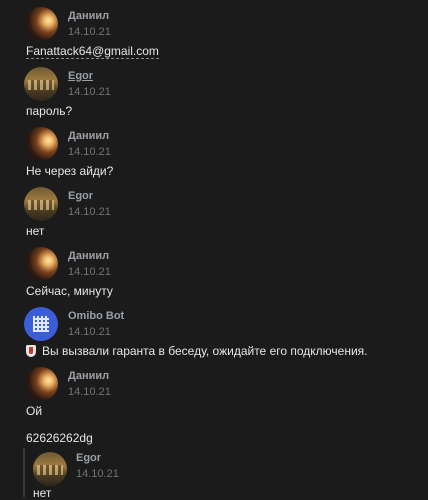 The height and width of the screenshot is (500, 428). I want to click on message-text: пароль?, so click(49, 111).